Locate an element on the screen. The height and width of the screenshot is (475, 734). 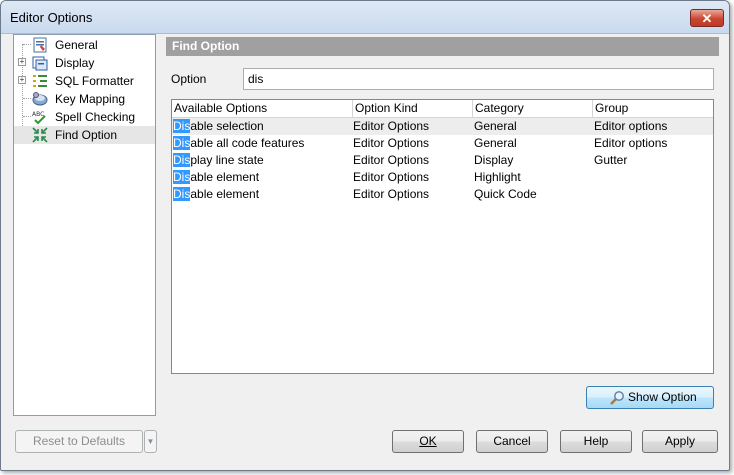
tree-item-label: Spell Checking is located at coordinates (95, 117).